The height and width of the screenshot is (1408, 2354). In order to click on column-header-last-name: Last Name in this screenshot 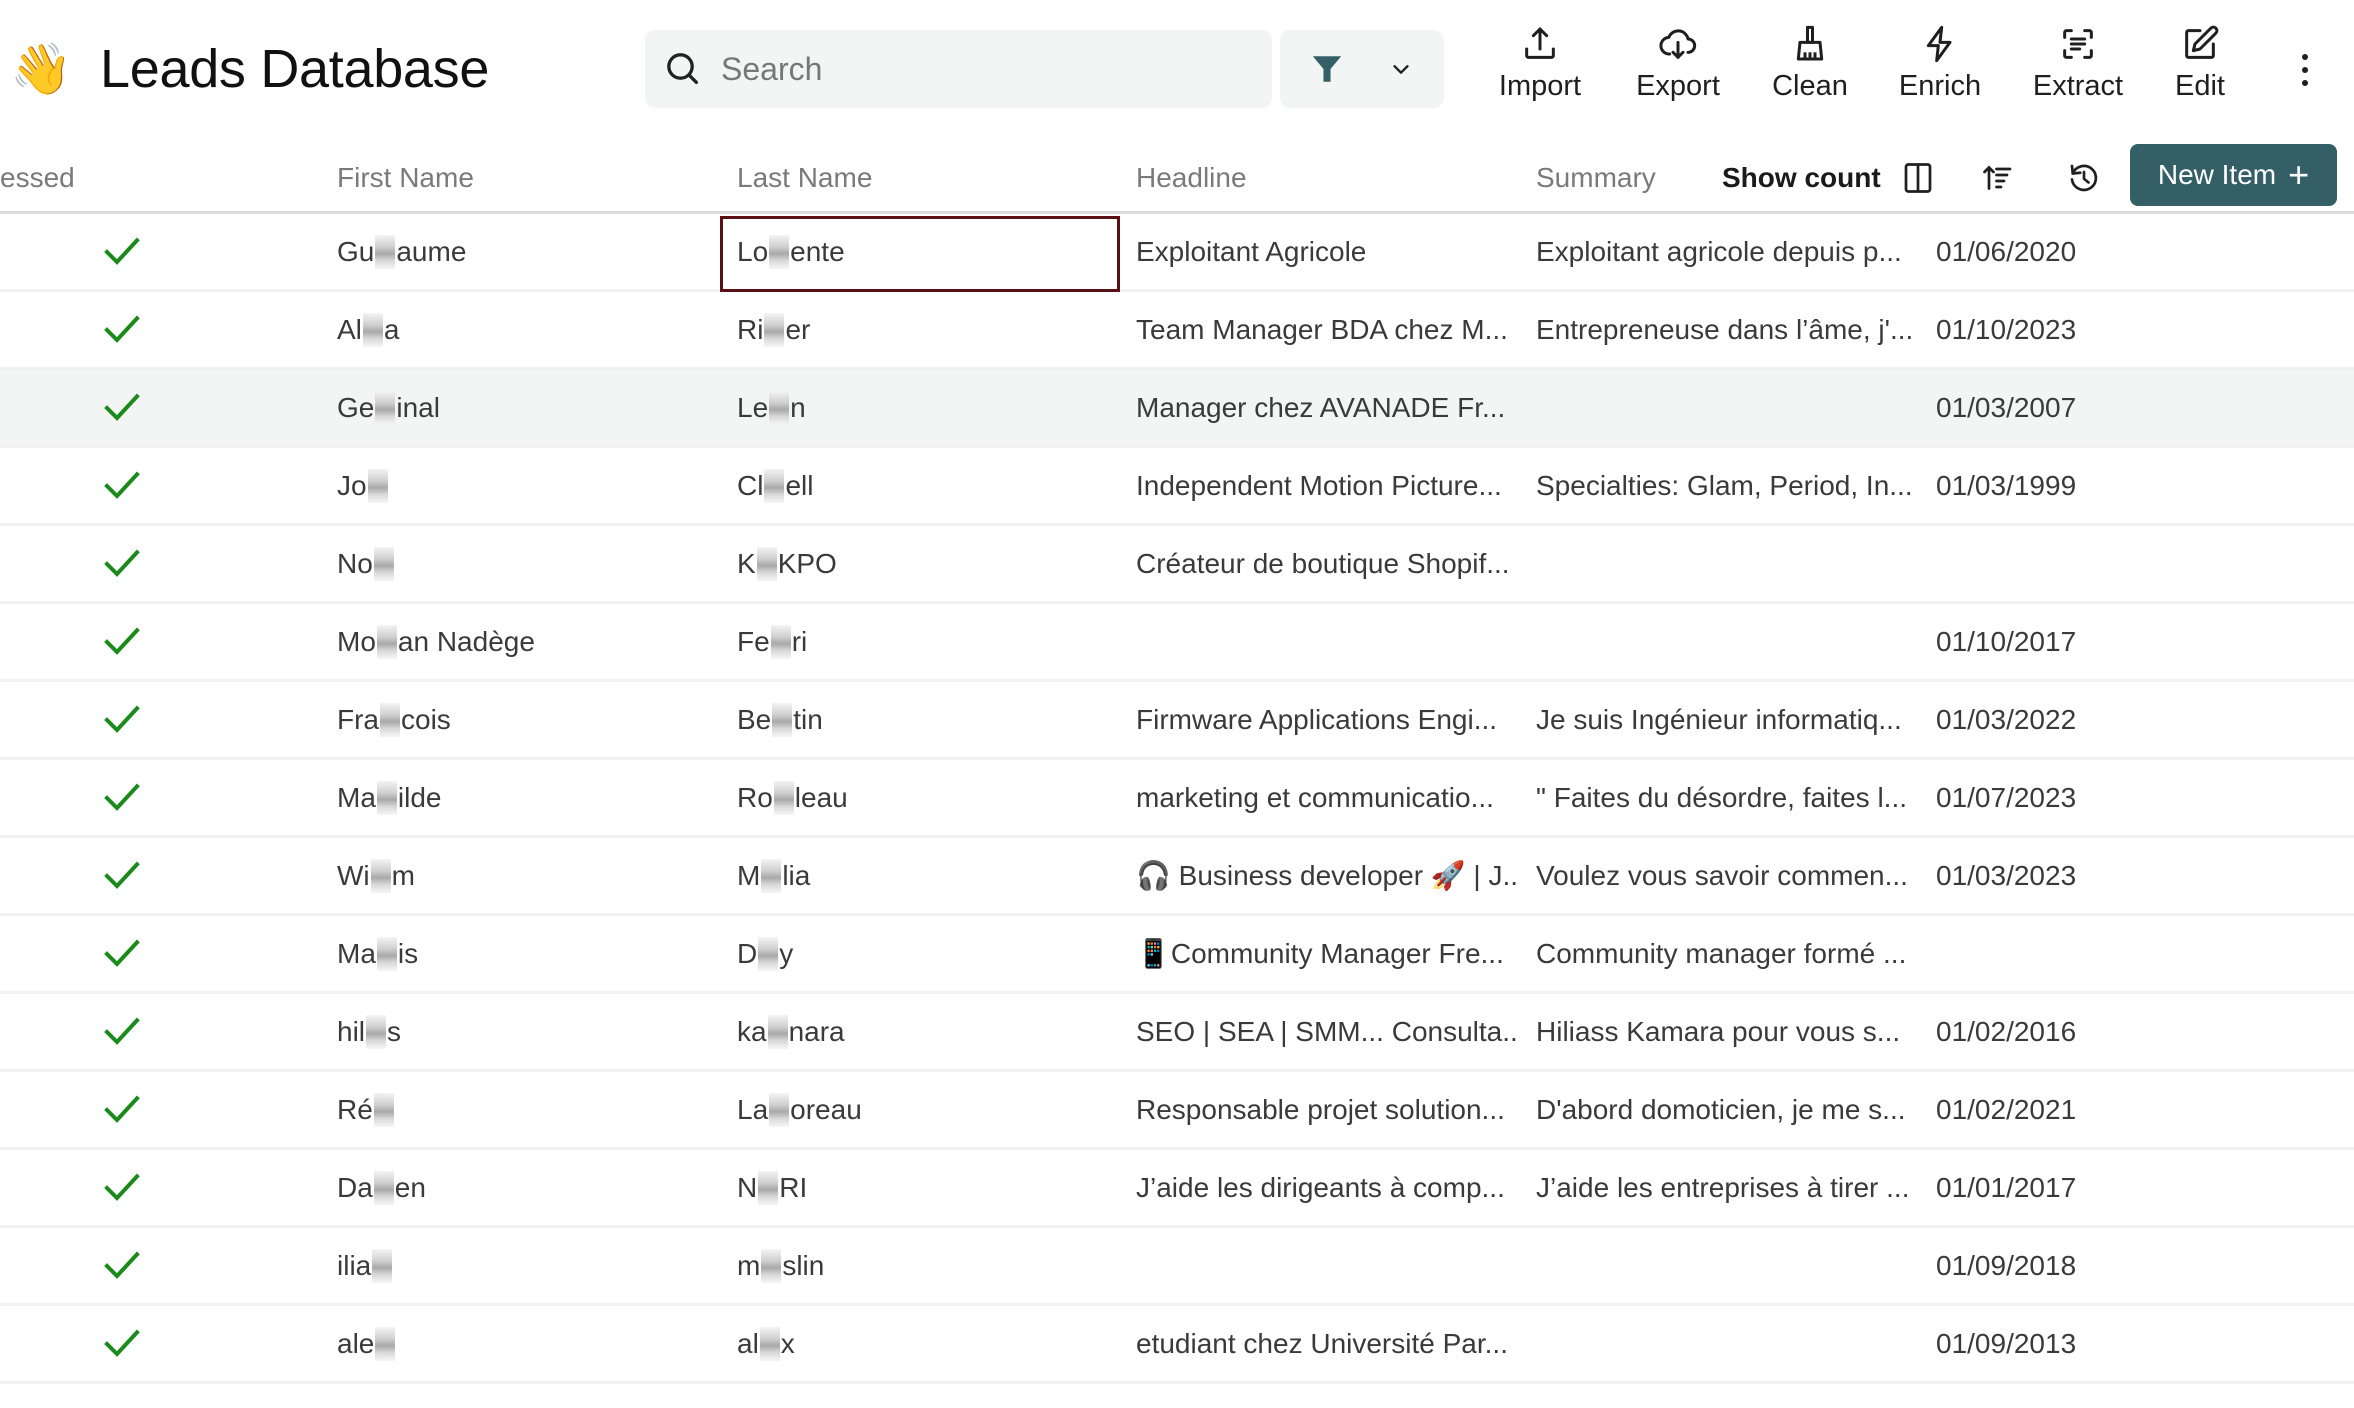, I will do `click(804, 178)`.